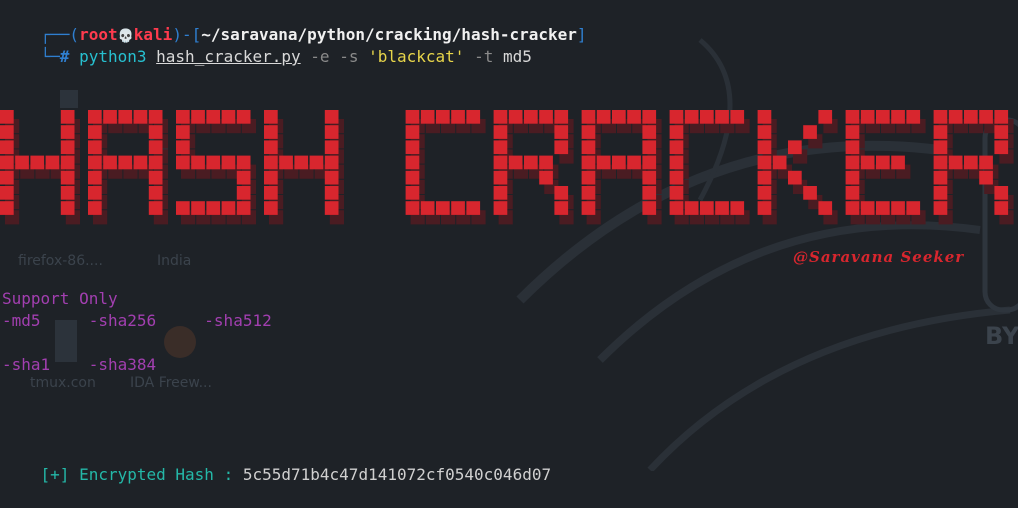 The height and width of the screenshot is (508, 1018). I want to click on result-prefix: [+], so click(55, 474).